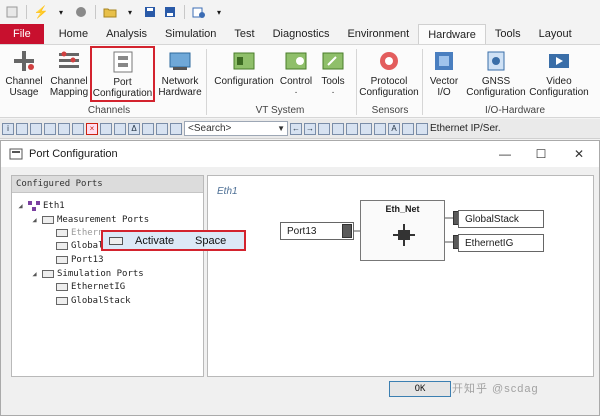 This screenshot has height=416, width=600. What do you see at coordinates (394, 128) in the screenshot?
I see `font-icon: A` at bounding box center [394, 128].